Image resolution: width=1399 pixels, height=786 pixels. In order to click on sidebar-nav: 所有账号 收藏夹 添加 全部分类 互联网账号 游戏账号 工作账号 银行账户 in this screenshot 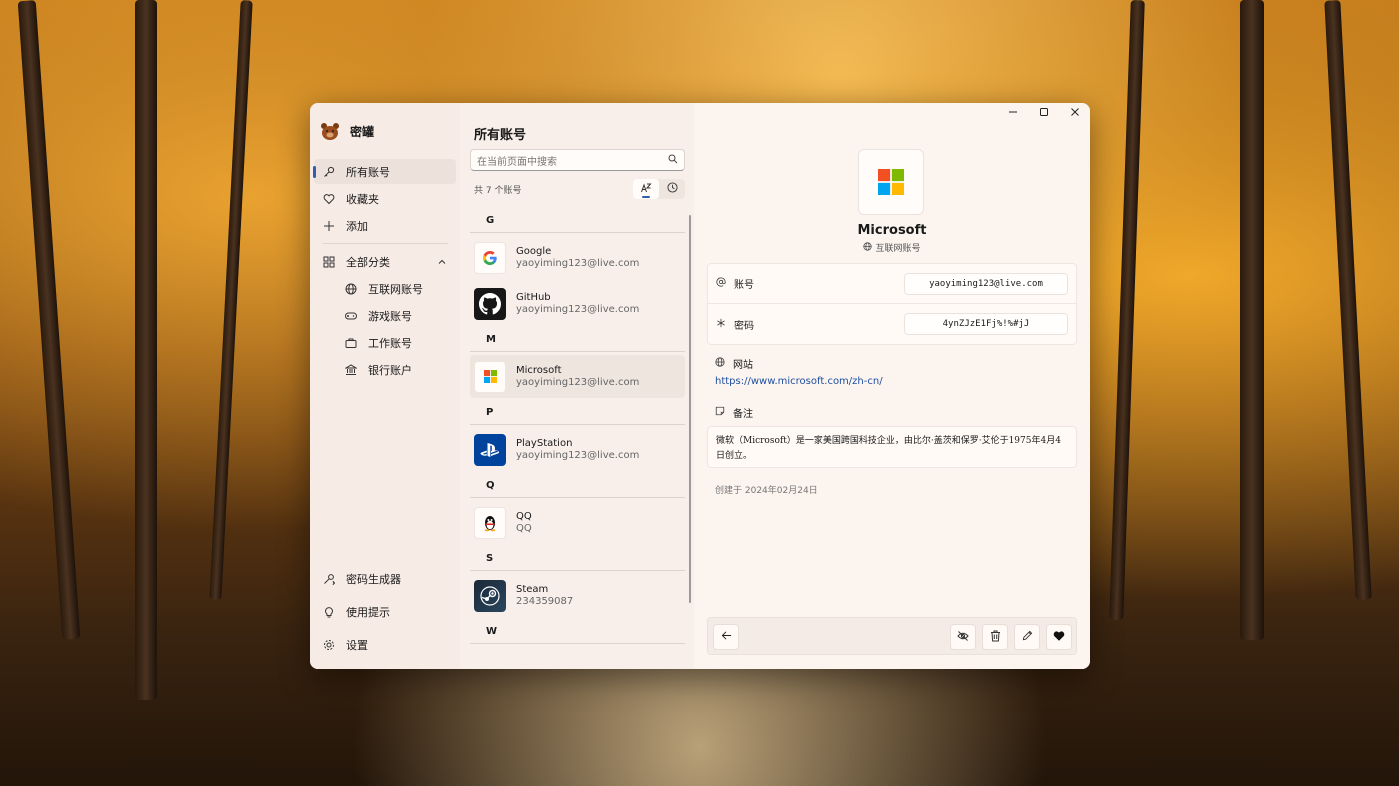, I will do `click(385, 270)`.